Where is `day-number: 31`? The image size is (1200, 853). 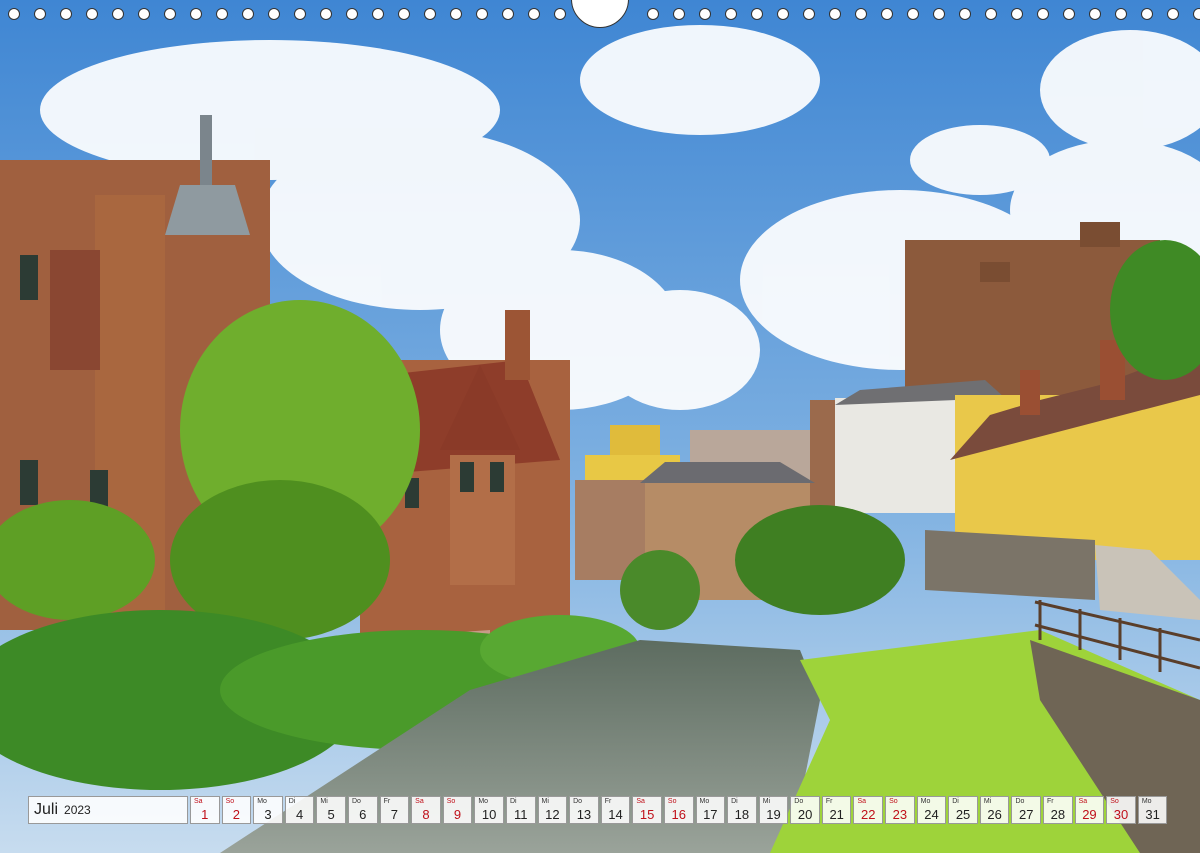 day-number: 31 is located at coordinates (1152, 814).